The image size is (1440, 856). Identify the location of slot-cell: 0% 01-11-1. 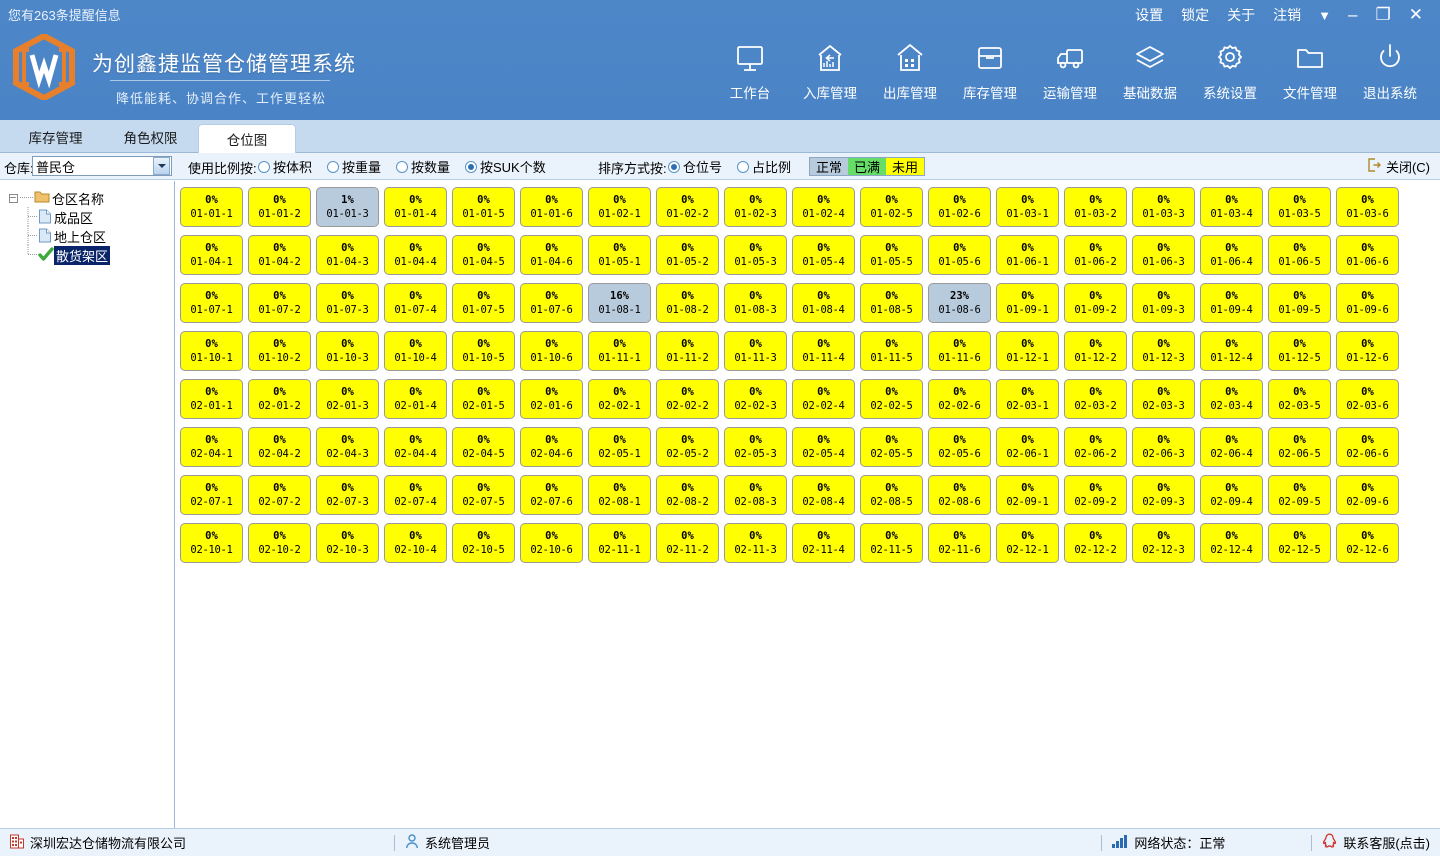
(619, 351).